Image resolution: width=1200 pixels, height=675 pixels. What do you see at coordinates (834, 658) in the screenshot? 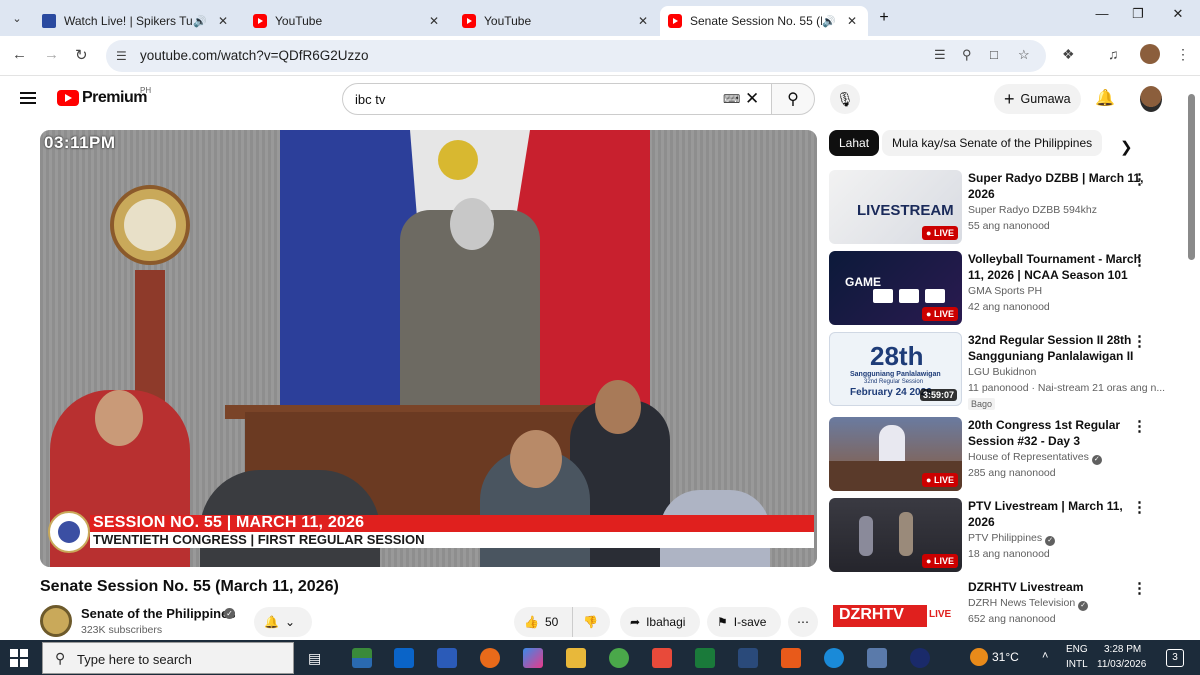
I see `edge-icon` at bounding box center [834, 658].